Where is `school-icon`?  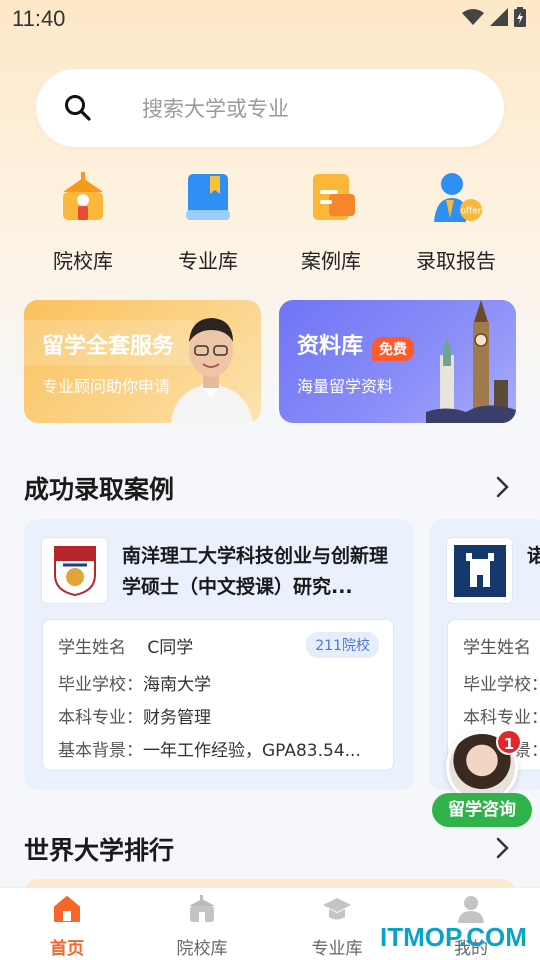 school-icon is located at coordinates (202, 908).